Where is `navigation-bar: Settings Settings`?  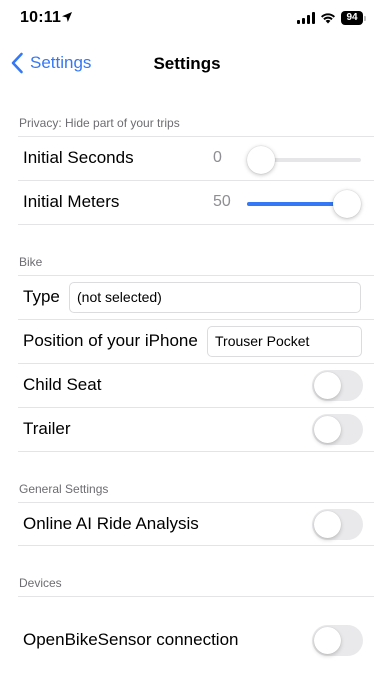
navigation-bar: Settings Settings is located at coordinates (187, 64).